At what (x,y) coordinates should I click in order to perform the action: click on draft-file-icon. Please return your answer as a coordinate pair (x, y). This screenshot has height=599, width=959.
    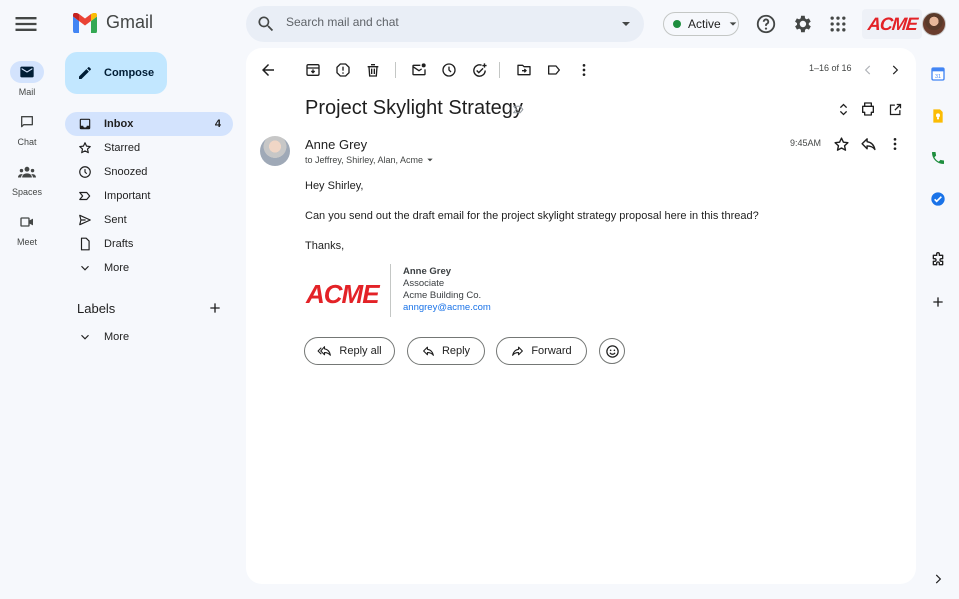
    Looking at the image, I should click on (85, 244).